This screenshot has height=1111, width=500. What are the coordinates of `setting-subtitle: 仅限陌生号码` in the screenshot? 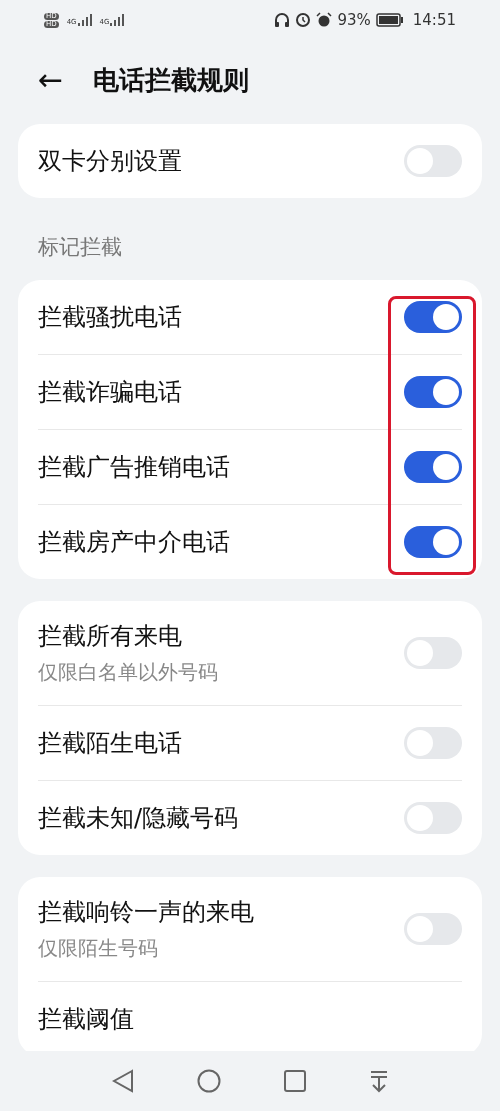 It's located at (98, 948).